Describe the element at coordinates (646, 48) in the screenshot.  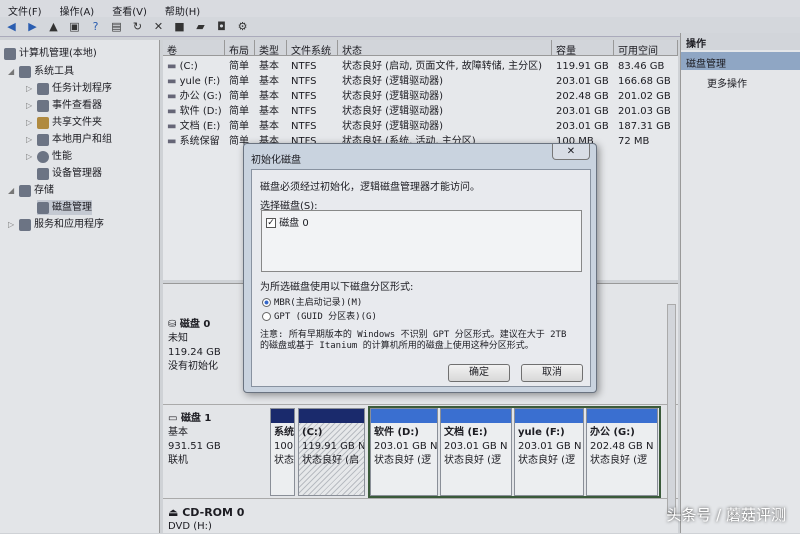
I see `column-header-free-space: 可用空间` at that location.